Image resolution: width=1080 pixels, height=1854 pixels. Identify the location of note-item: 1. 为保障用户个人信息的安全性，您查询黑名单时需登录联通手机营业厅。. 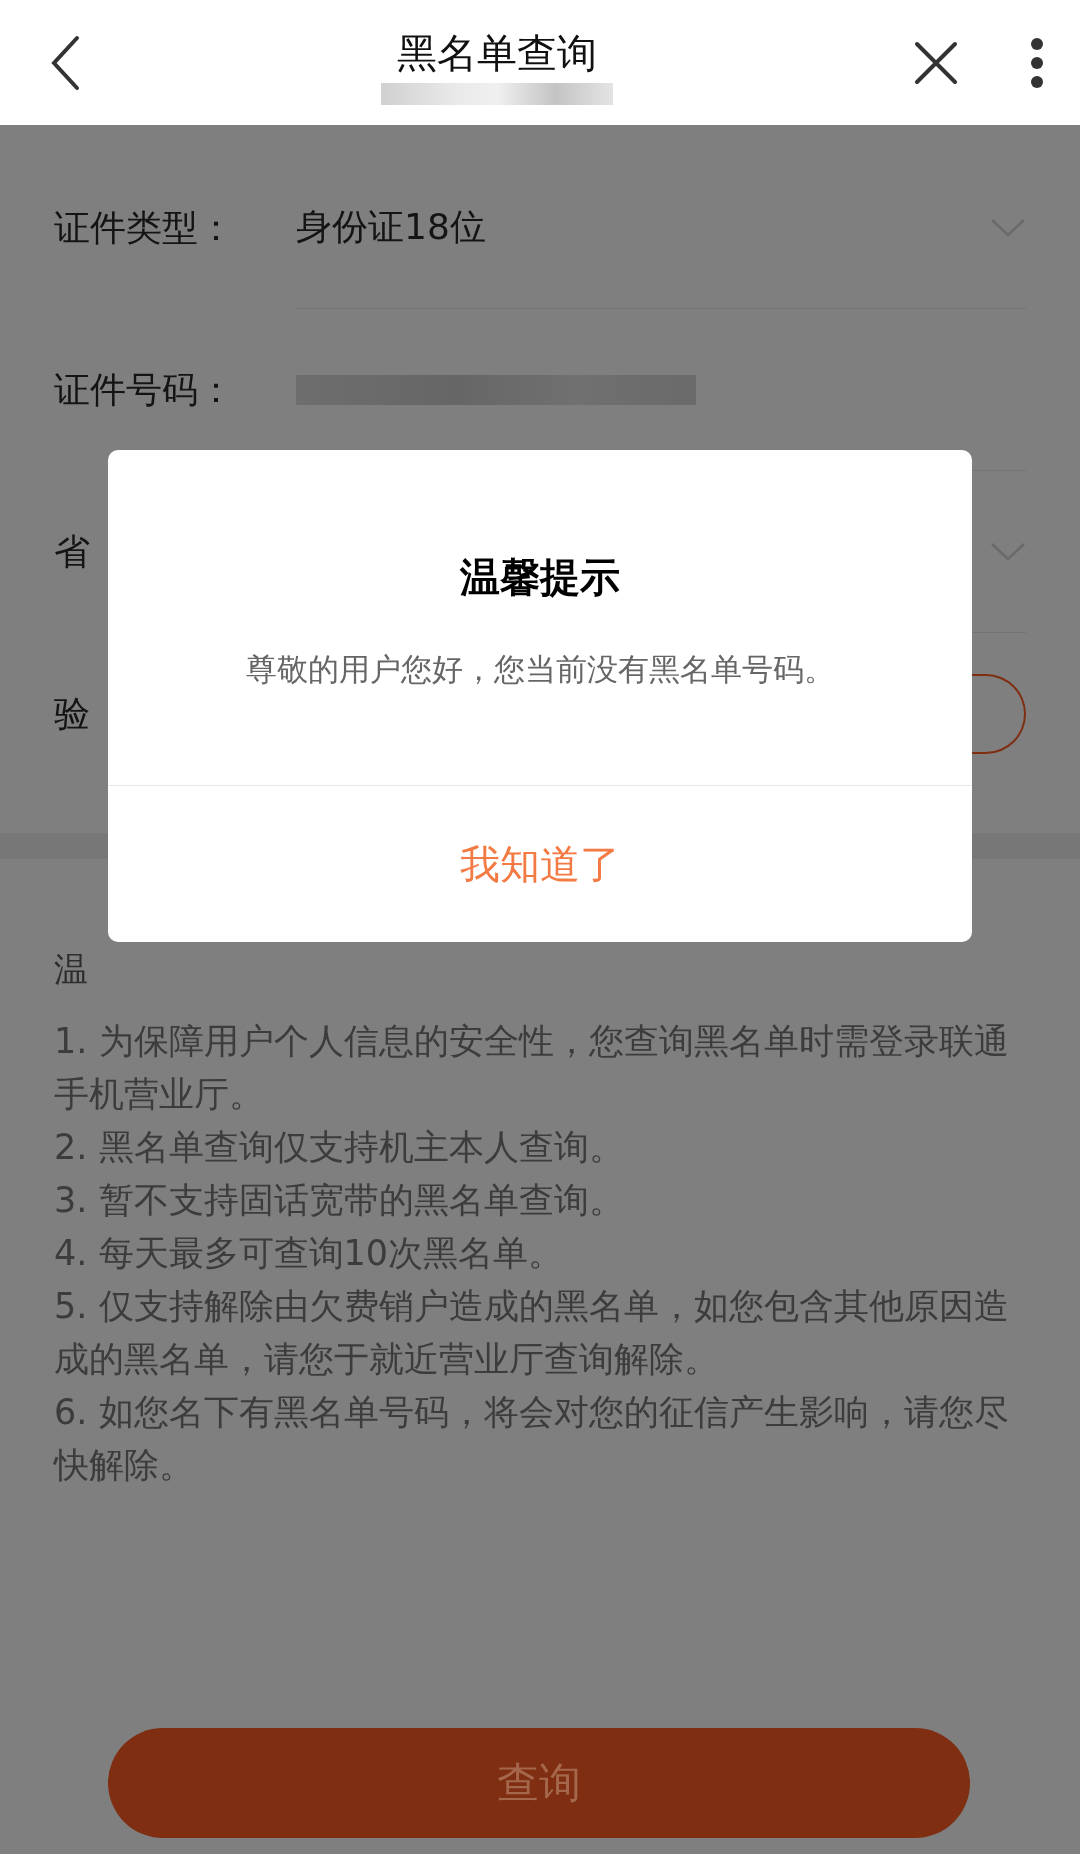
(532, 1068).